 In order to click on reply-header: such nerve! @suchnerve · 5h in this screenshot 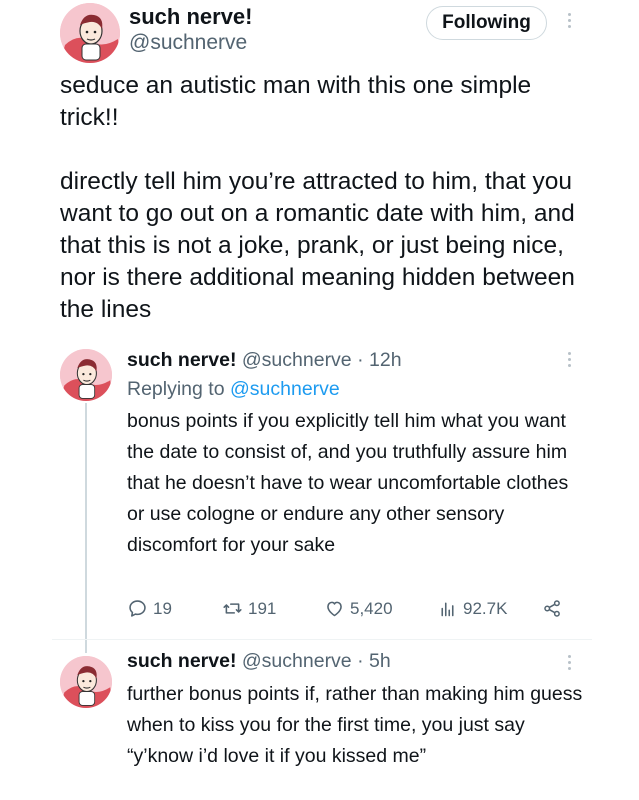, I will do `click(259, 661)`.